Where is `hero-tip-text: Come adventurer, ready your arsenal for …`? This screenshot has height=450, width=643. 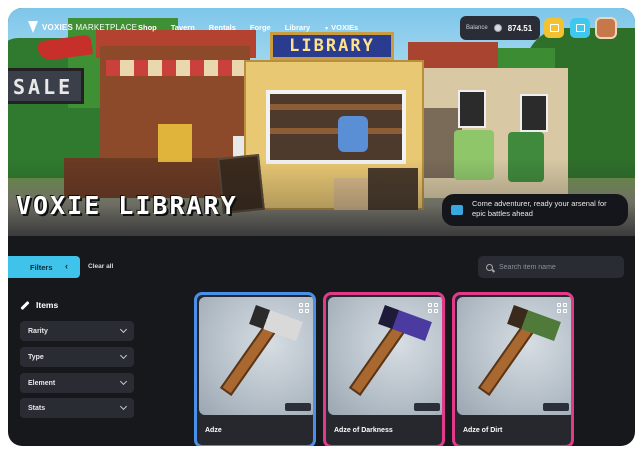 hero-tip-text: Come adventurer, ready your arsenal for … is located at coordinates (539, 208).